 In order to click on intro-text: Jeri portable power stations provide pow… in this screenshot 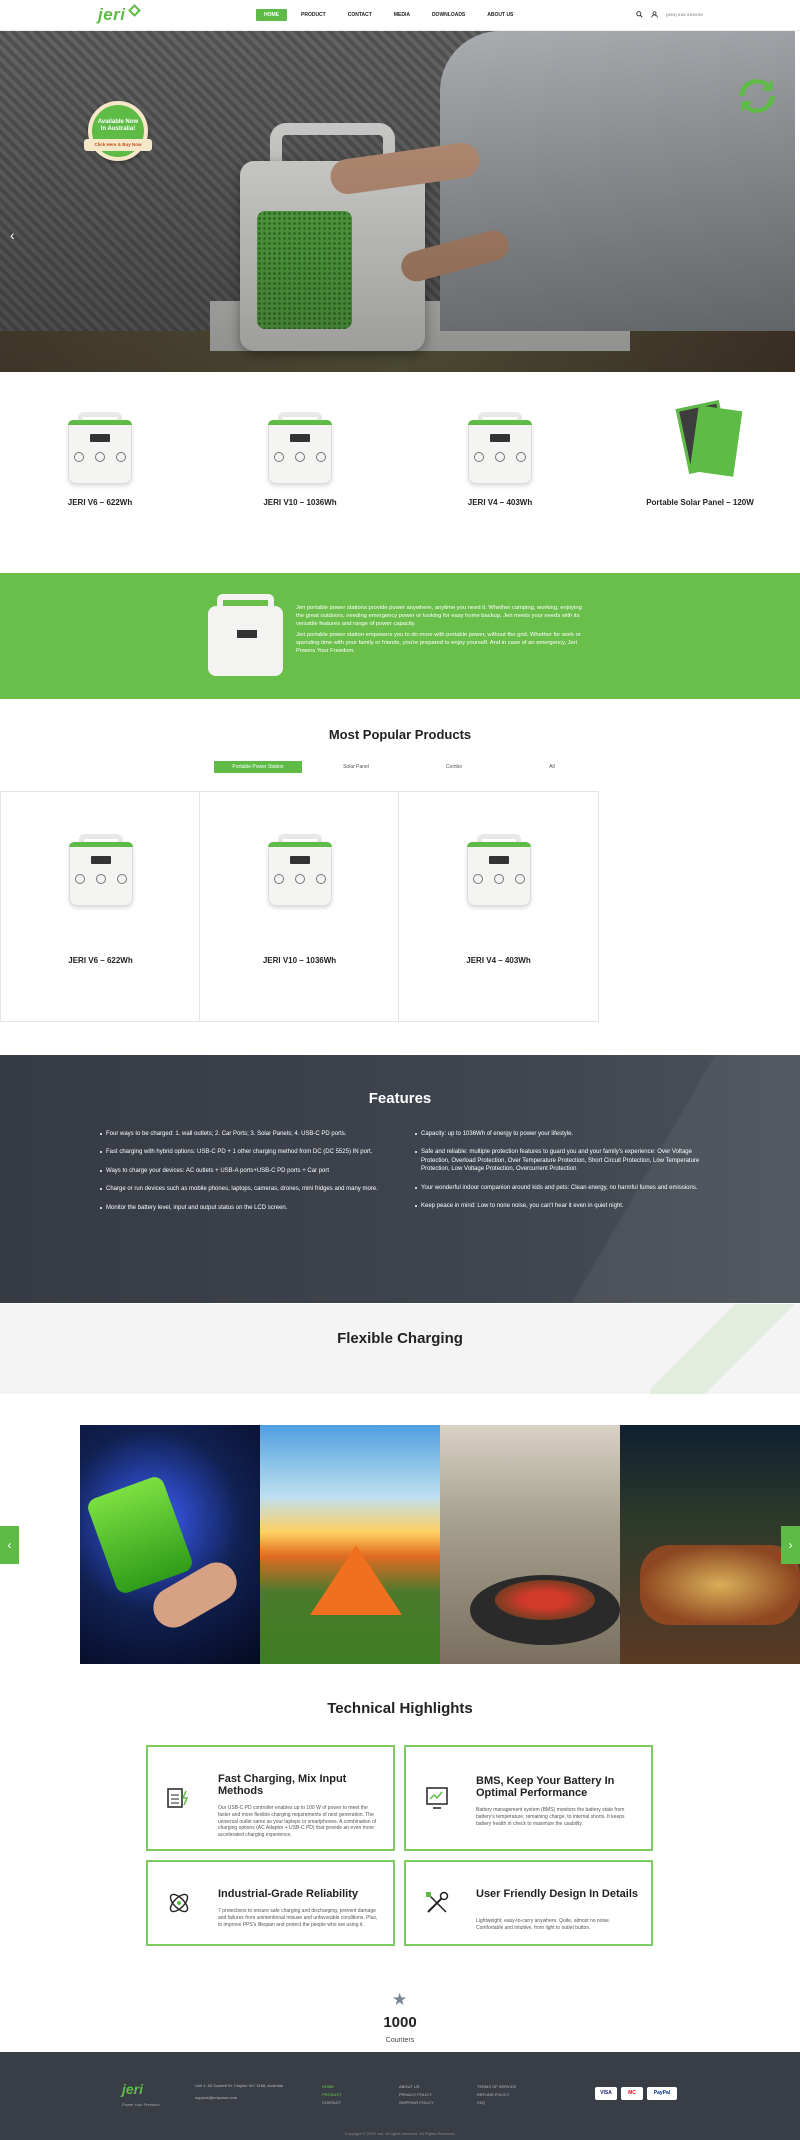, I will do `click(443, 632)`.